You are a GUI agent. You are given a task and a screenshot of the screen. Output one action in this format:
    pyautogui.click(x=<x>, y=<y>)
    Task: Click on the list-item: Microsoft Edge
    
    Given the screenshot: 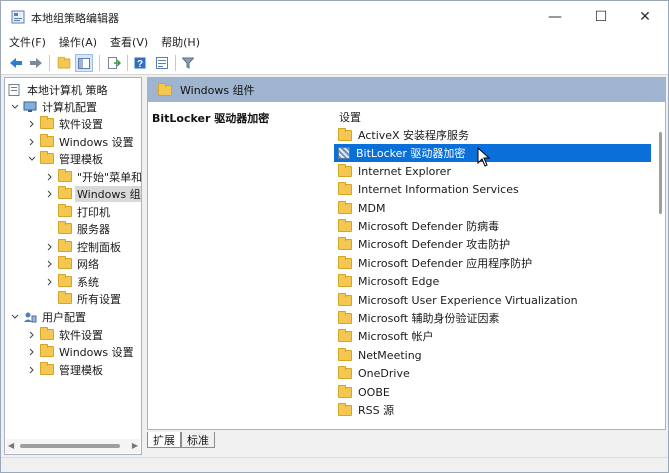 What is the action you would take?
    pyautogui.click(x=492, y=281)
    